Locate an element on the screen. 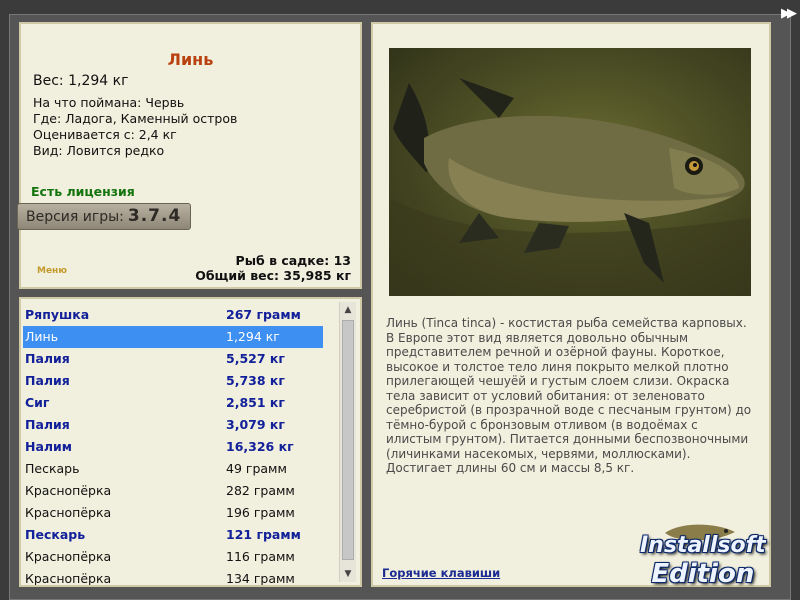 This screenshot has height=600, width=800. catch-item-name: Линь is located at coordinates (42, 336).